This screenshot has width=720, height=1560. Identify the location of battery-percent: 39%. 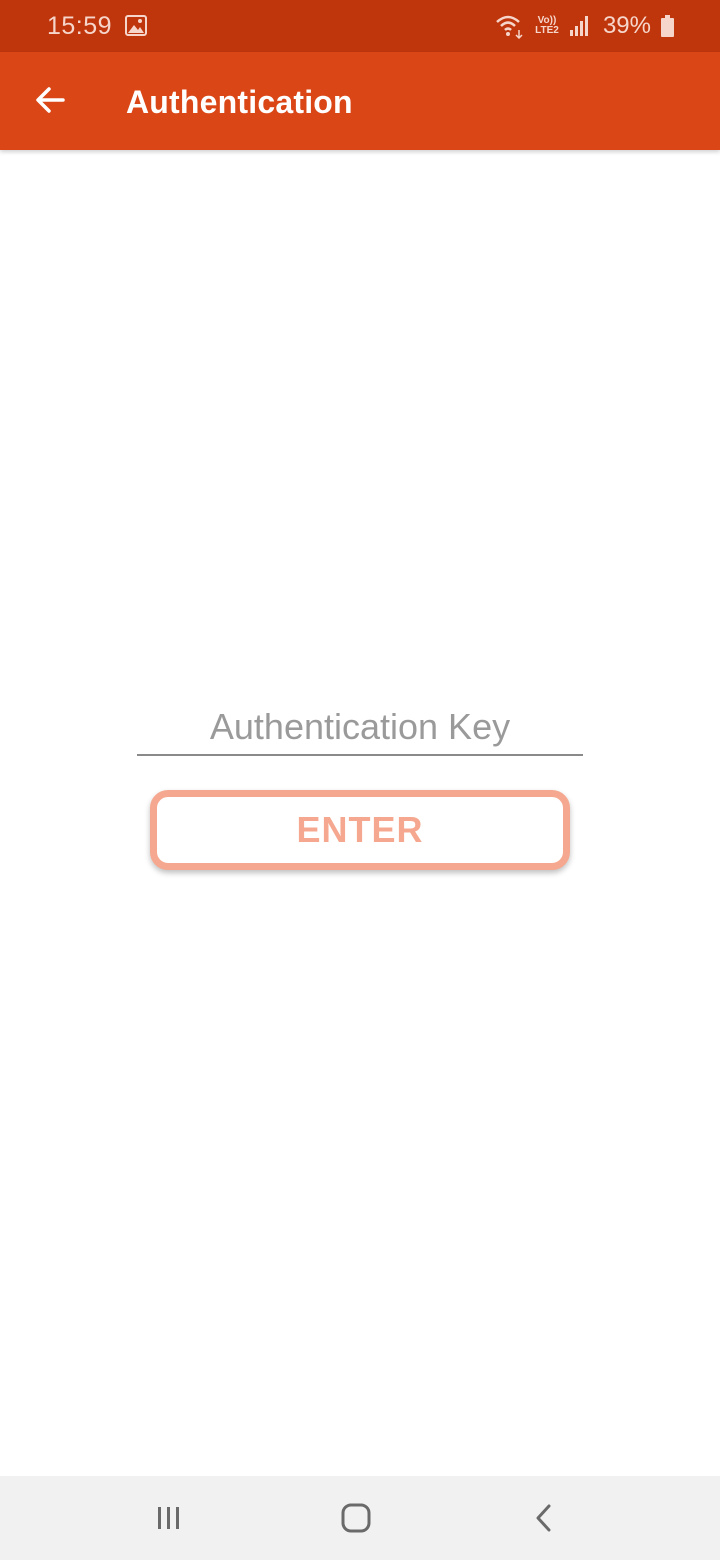
(626, 25).